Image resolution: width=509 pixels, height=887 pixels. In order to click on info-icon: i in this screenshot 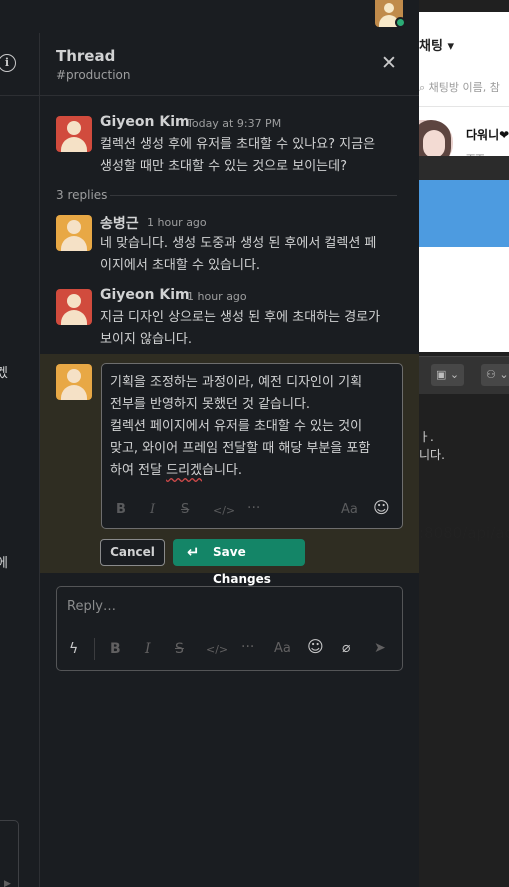, I will do `click(8, 63)`.